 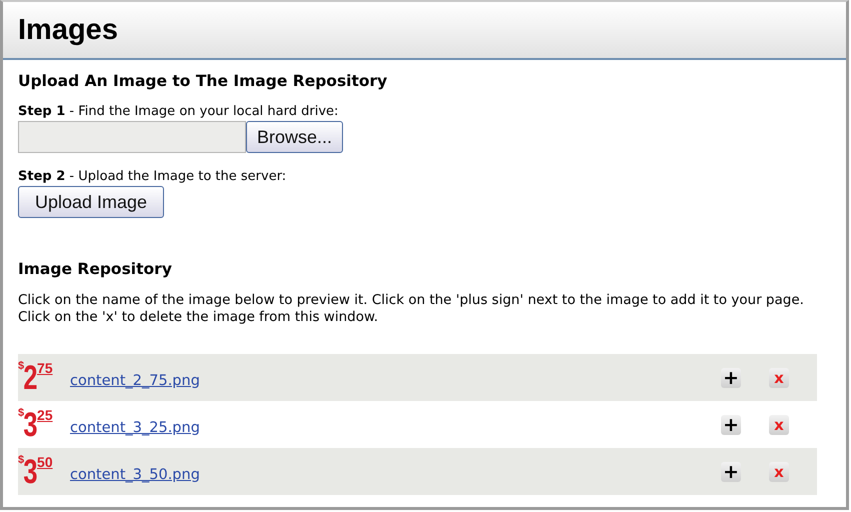 I want to click on upload-image-button: Upload Image, so click(x=91, y=202).